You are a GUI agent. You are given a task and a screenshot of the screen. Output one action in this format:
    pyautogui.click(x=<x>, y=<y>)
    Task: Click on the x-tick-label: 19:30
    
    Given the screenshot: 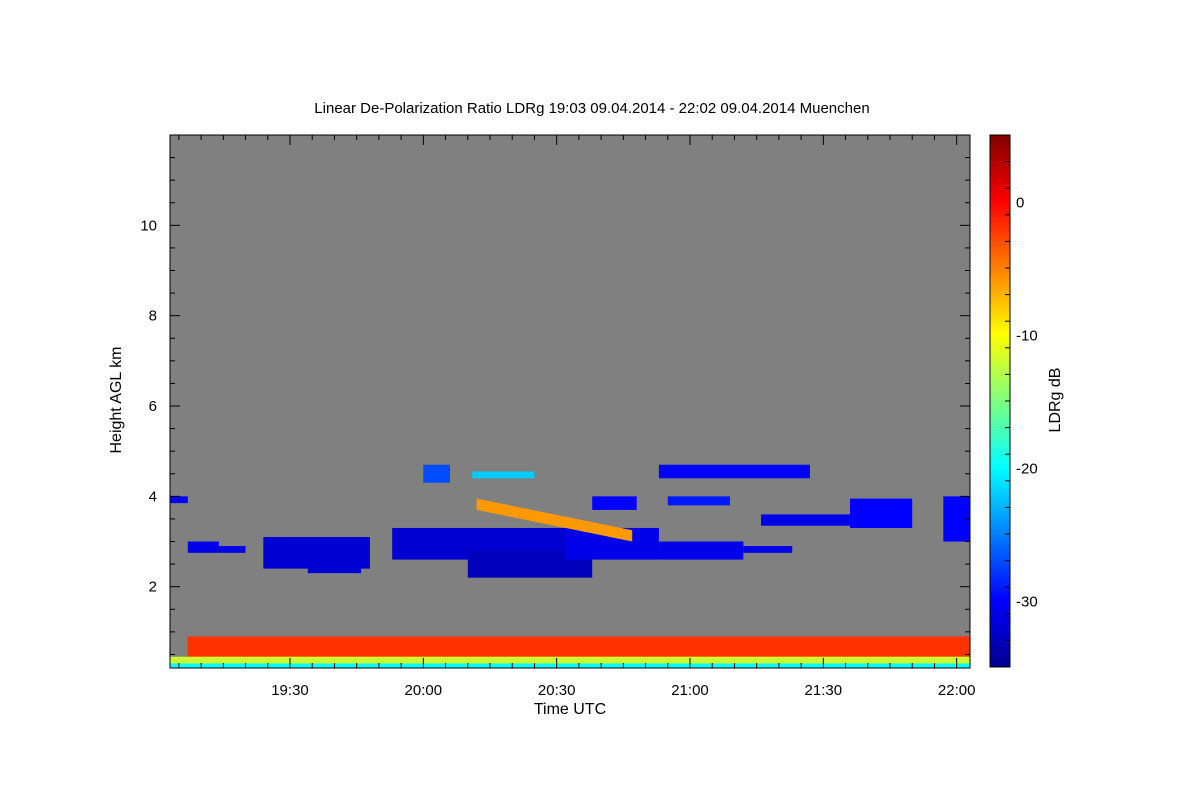 What is the action you would take?
    pyautogui.click(x=290, y=690)
    